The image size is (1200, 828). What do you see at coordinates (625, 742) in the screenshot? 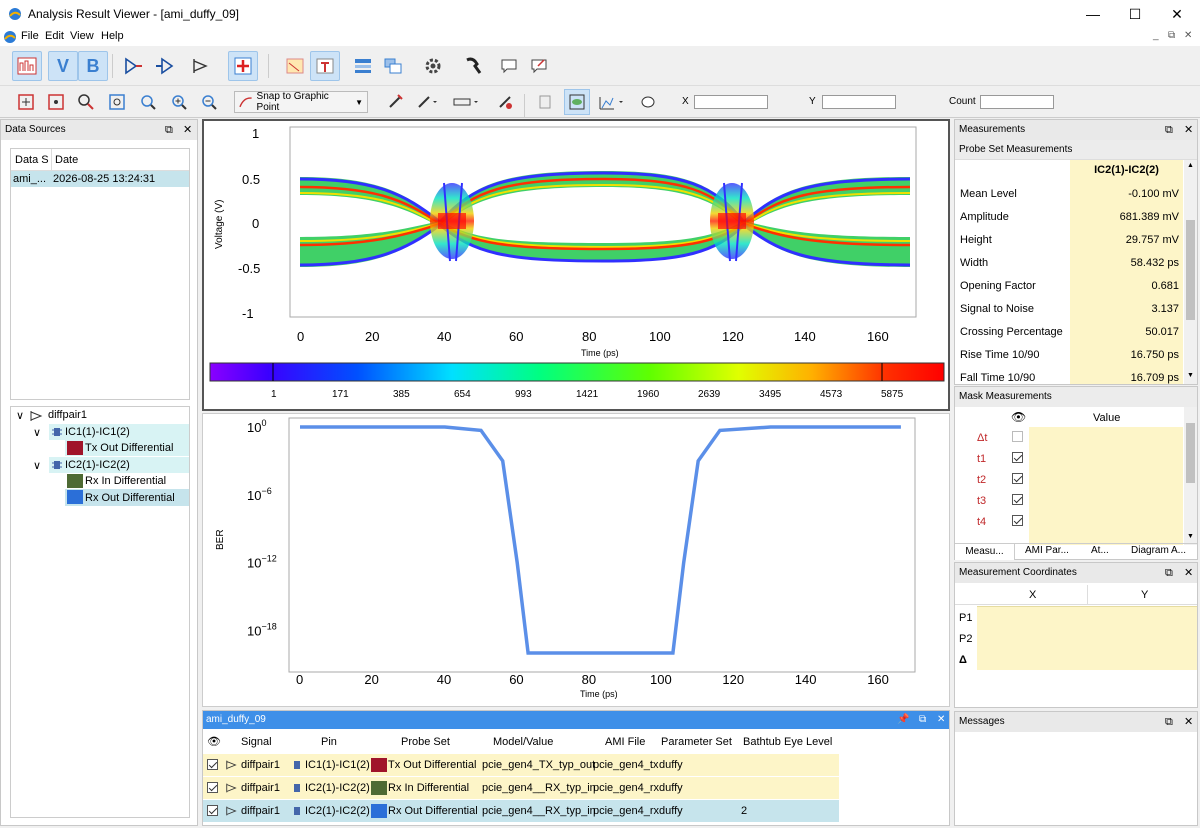
I see `col-header-ami-file: AMI File` at bounding box center [625, 742].